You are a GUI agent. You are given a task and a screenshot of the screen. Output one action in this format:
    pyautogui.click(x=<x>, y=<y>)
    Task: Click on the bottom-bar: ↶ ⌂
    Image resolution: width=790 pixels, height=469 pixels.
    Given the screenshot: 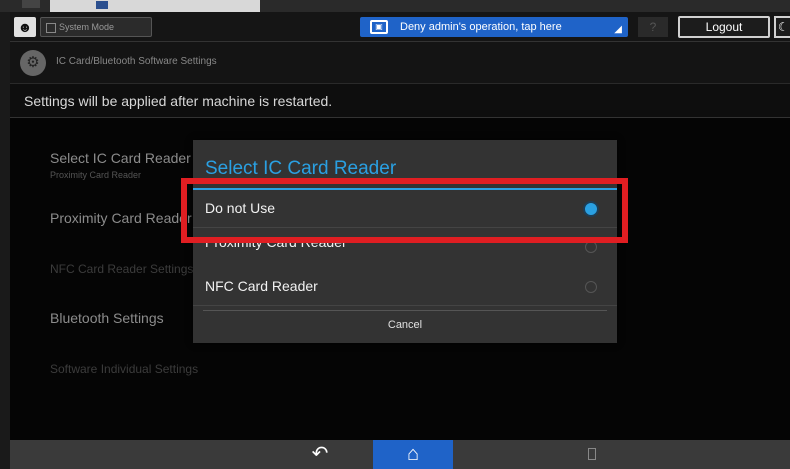 What is the action you would take?
    pyautogui.click(x=400, y=454)
    